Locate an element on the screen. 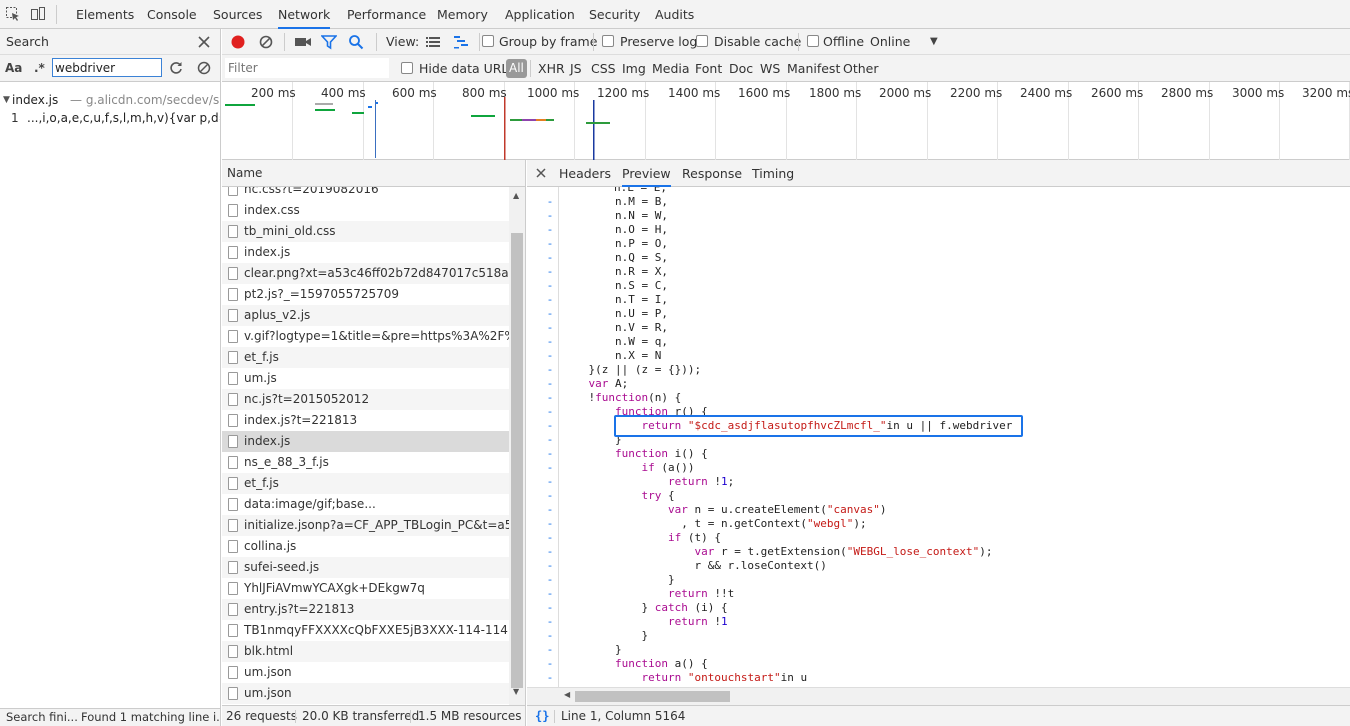 This screenshot has width=1350, height=726. filter-type-js: JS is located at coordinates (576, 69).